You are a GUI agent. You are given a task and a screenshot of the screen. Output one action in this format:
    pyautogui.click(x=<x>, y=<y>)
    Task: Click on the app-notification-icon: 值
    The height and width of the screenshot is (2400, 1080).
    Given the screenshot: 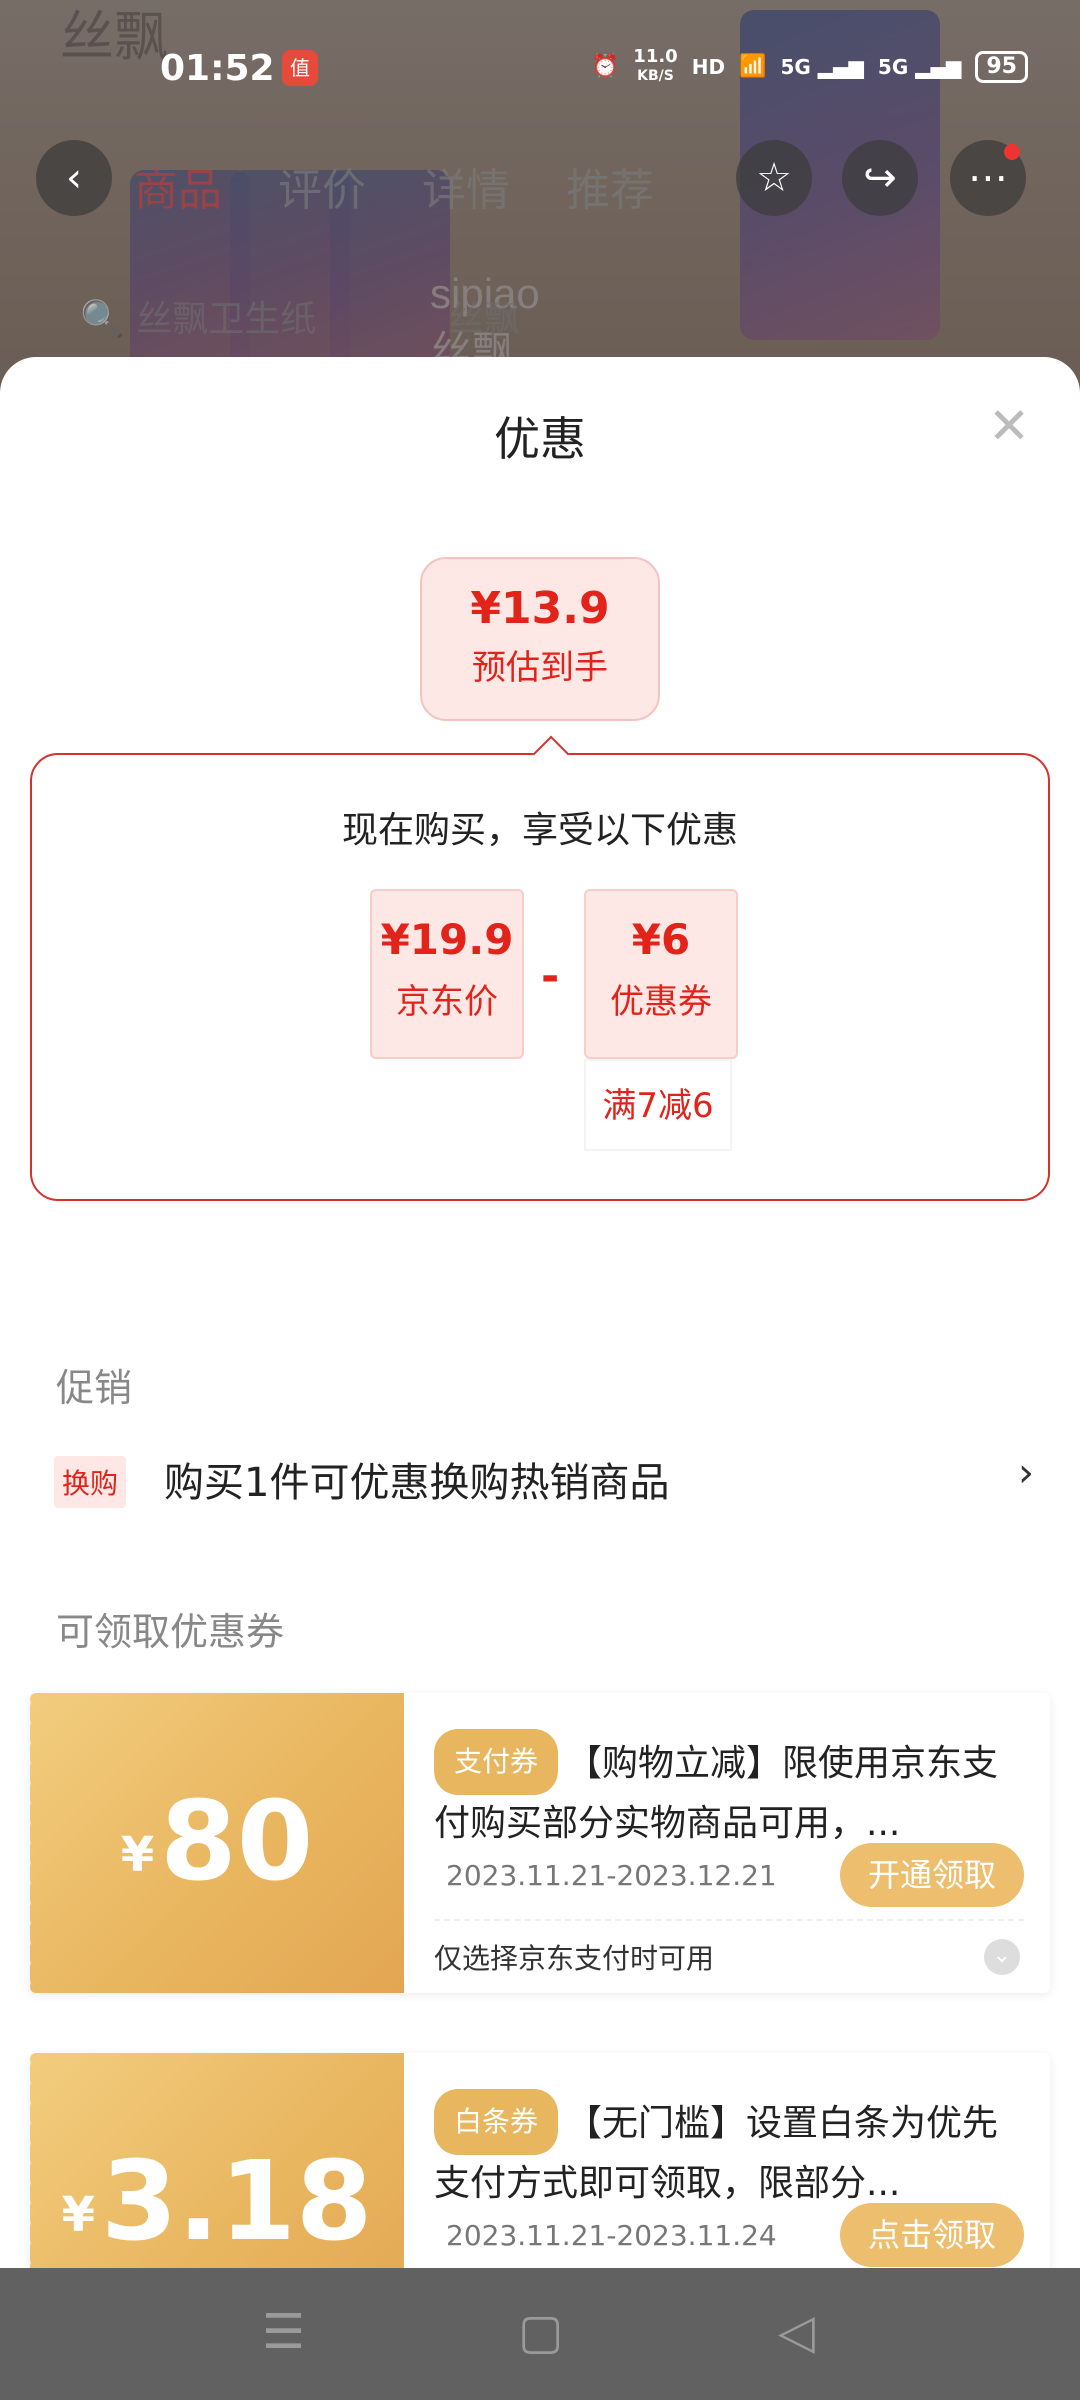 What is the action you would take?
    pyautogui.click(x=300, y=68)
    